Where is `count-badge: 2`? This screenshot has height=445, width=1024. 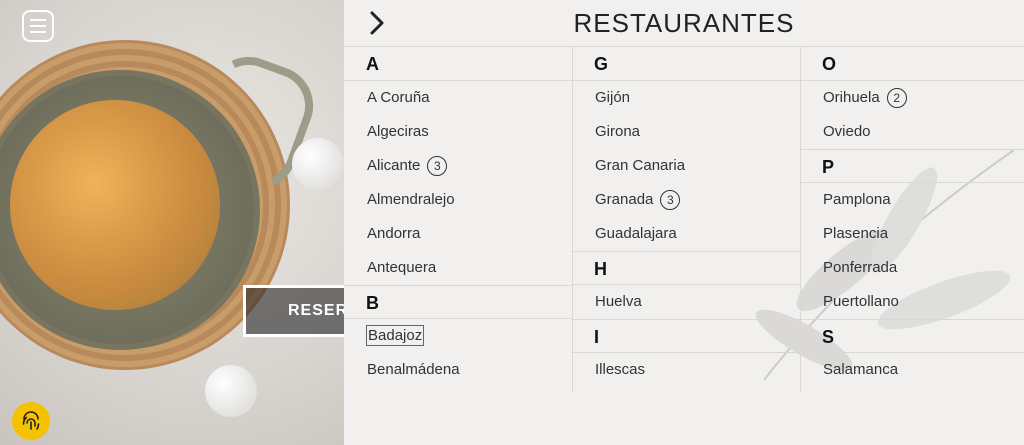 count-badge: 2 is located at coordinates (896, 98).